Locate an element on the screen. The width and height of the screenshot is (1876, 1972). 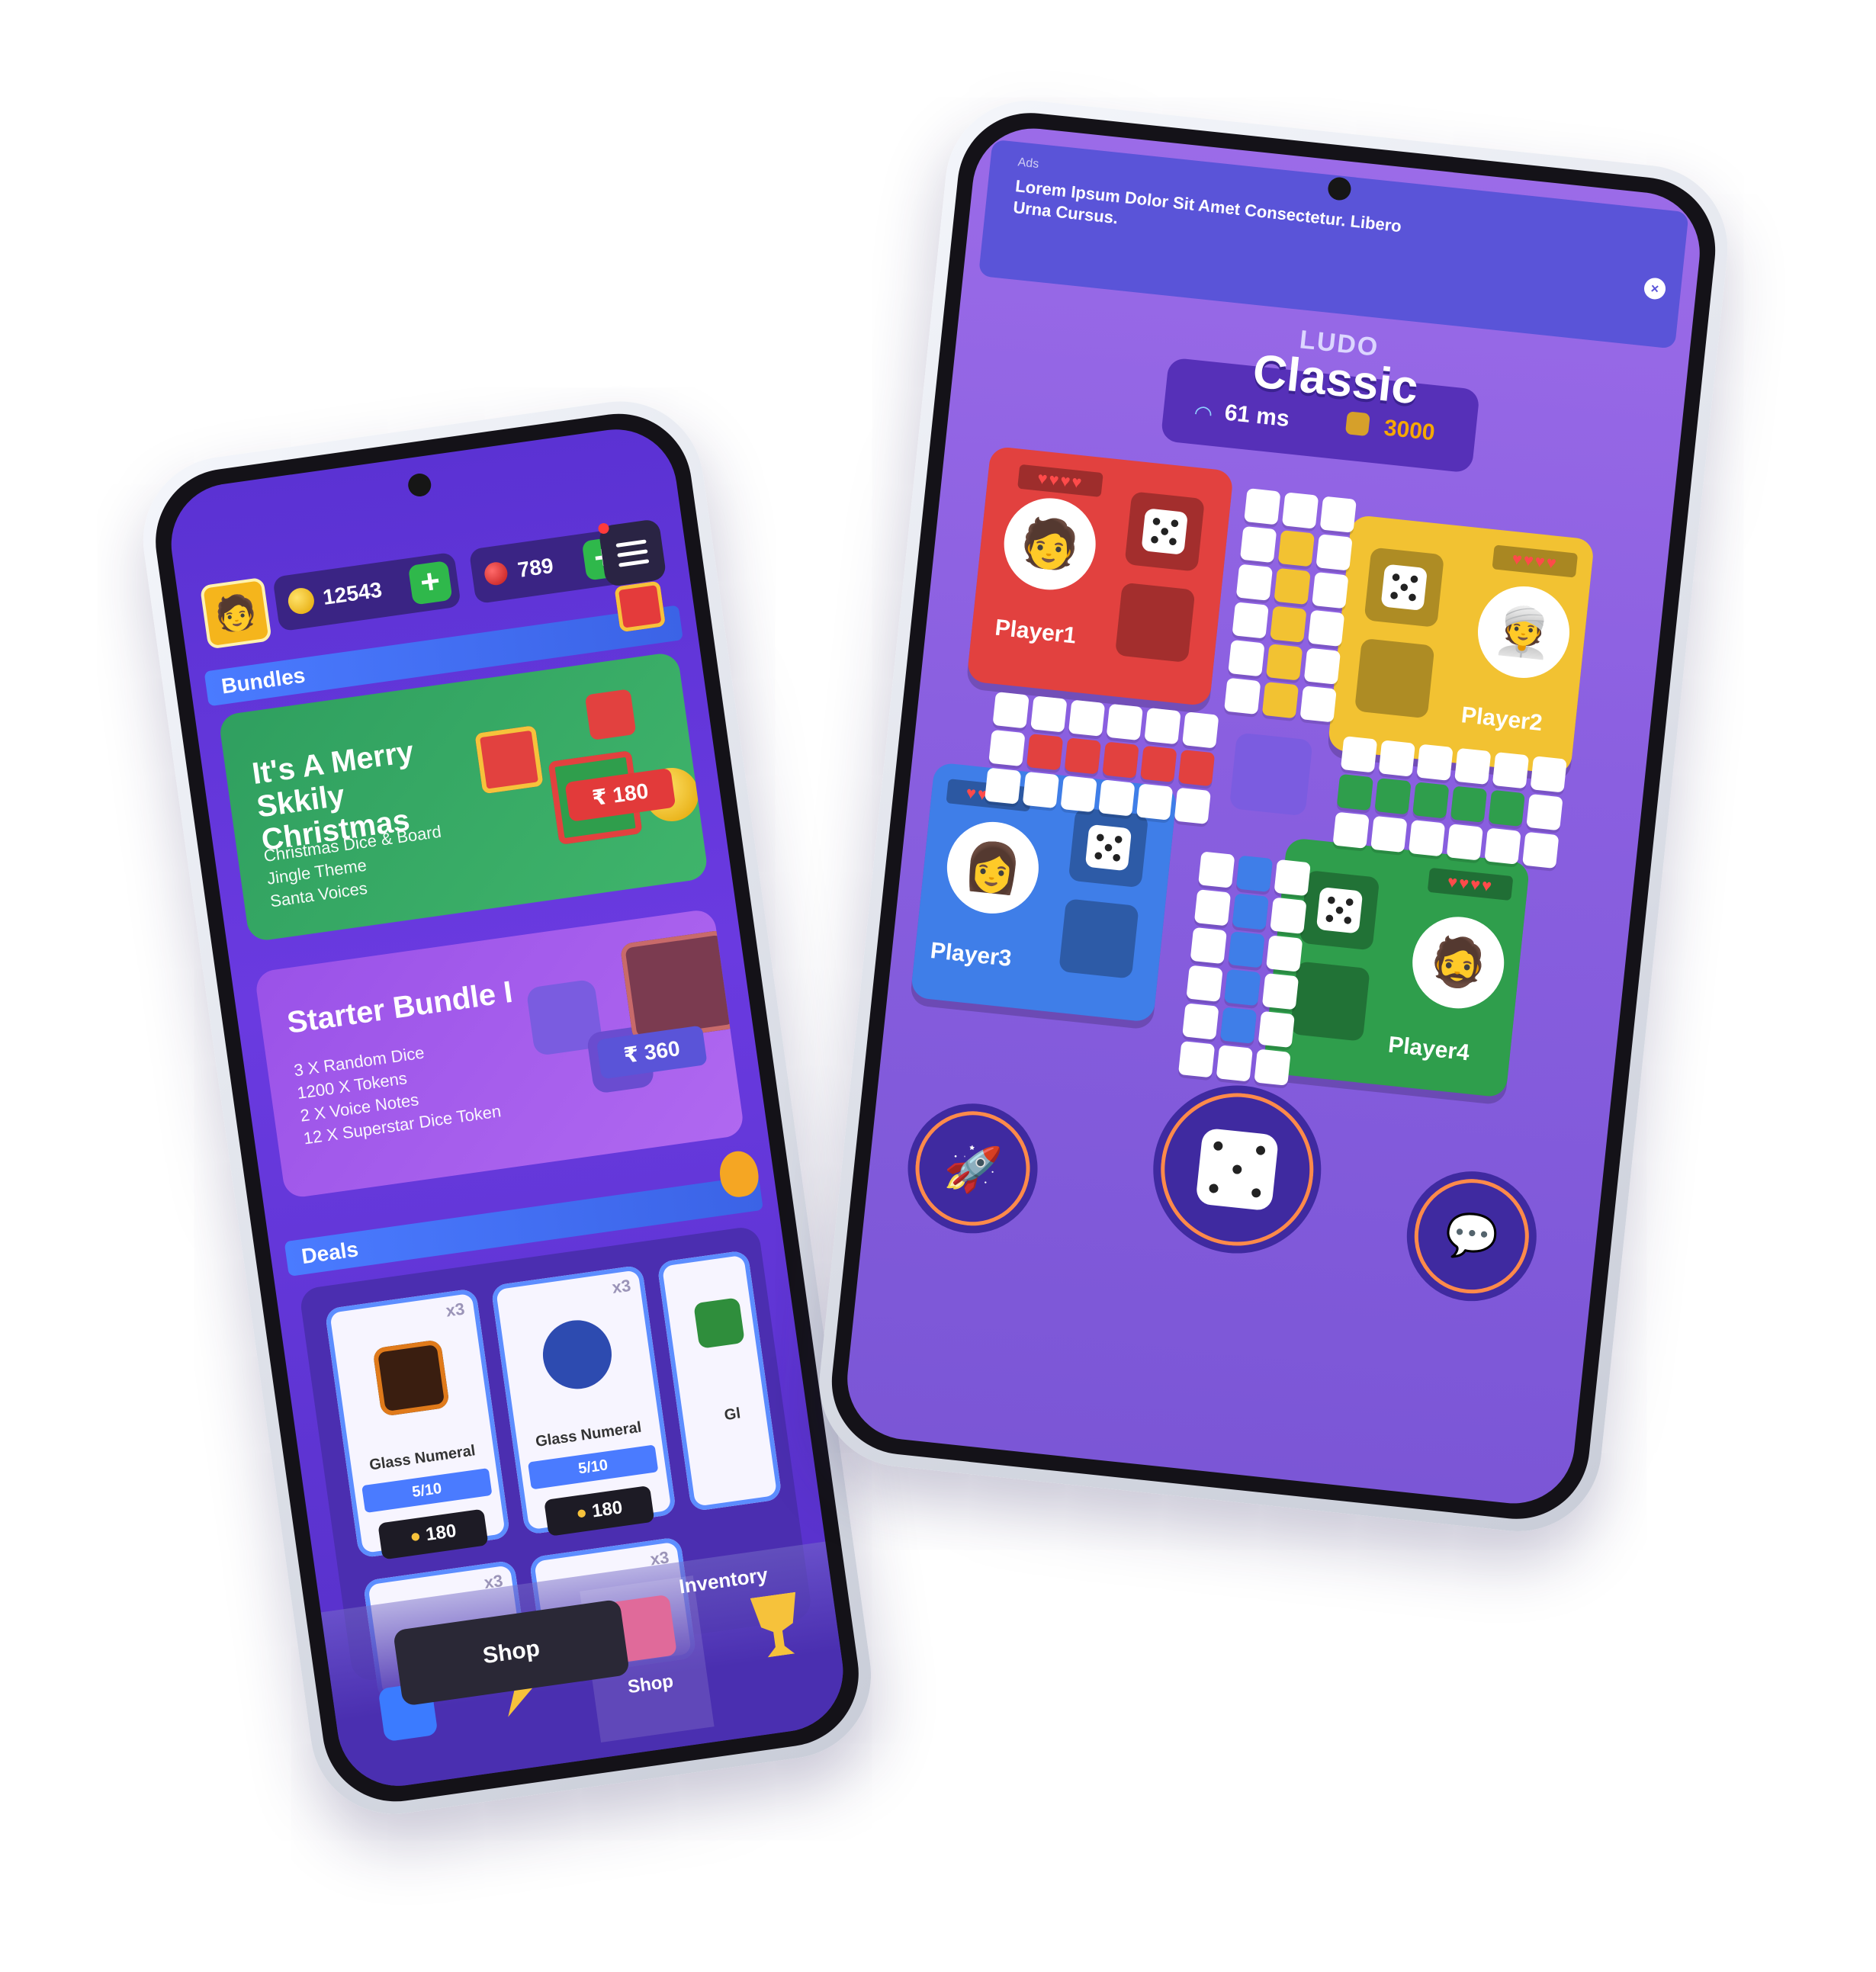
chat-bubble-icon: 💬 is located at coordinates (1471, 1236).